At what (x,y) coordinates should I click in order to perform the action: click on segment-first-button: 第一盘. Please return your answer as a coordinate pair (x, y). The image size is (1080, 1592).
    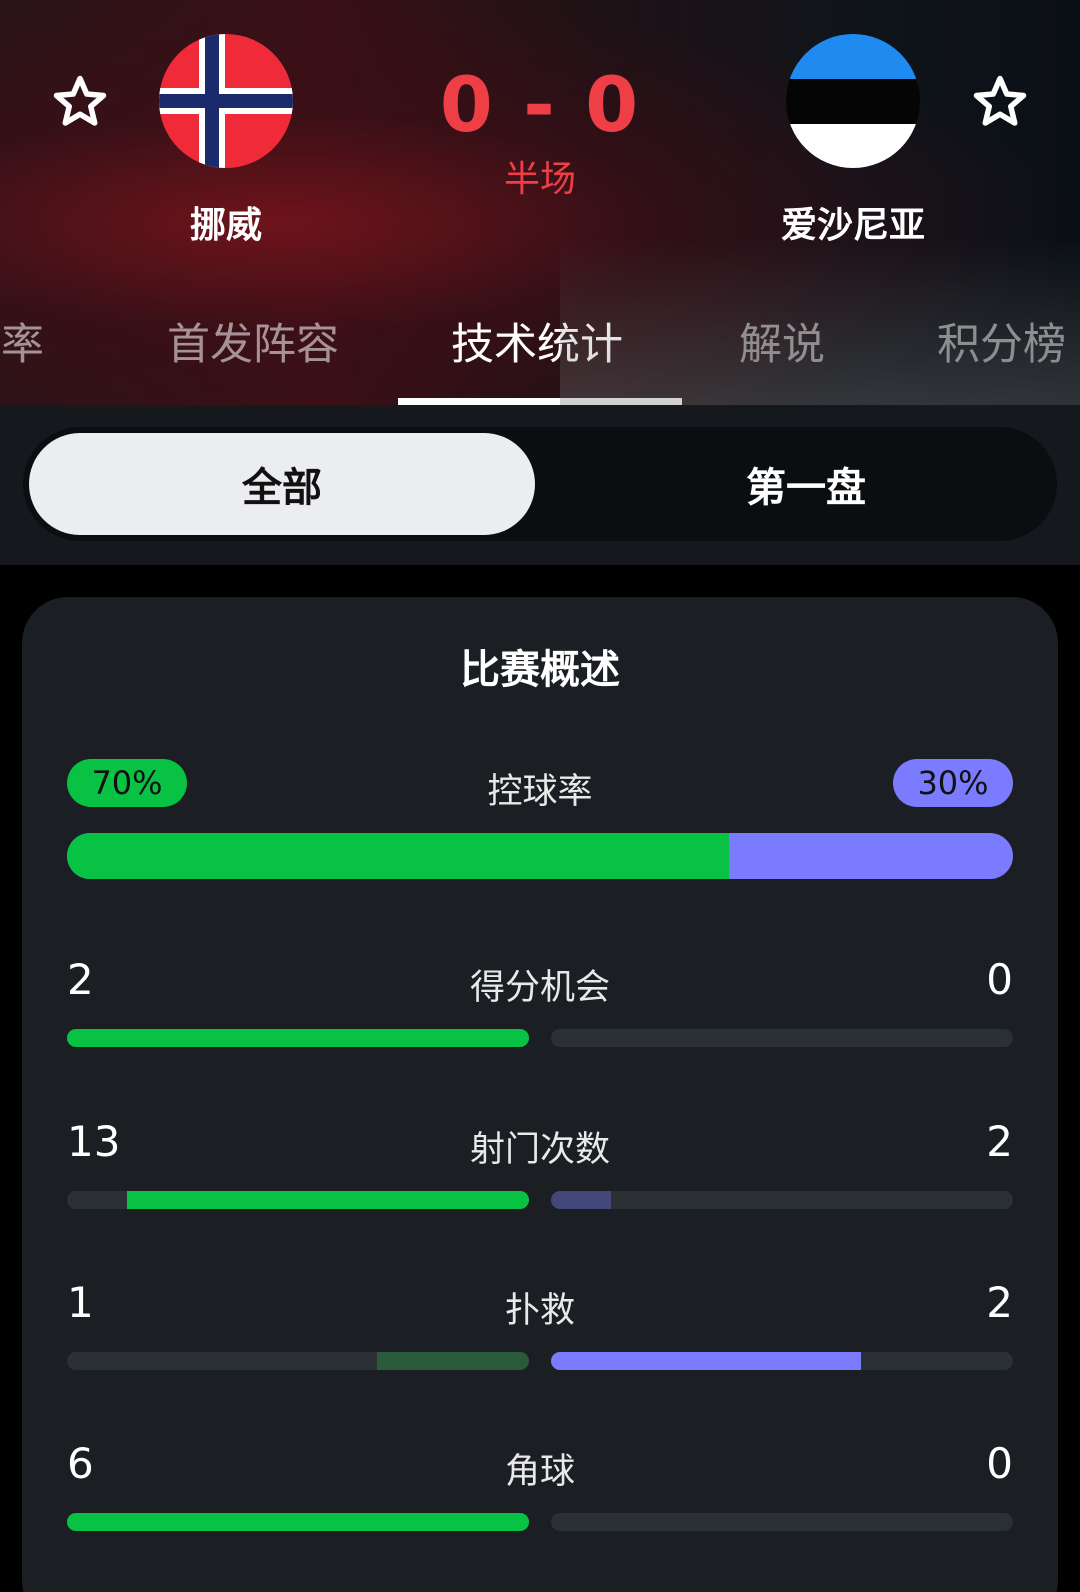
    Looking at the image, I should click on (806, 484).